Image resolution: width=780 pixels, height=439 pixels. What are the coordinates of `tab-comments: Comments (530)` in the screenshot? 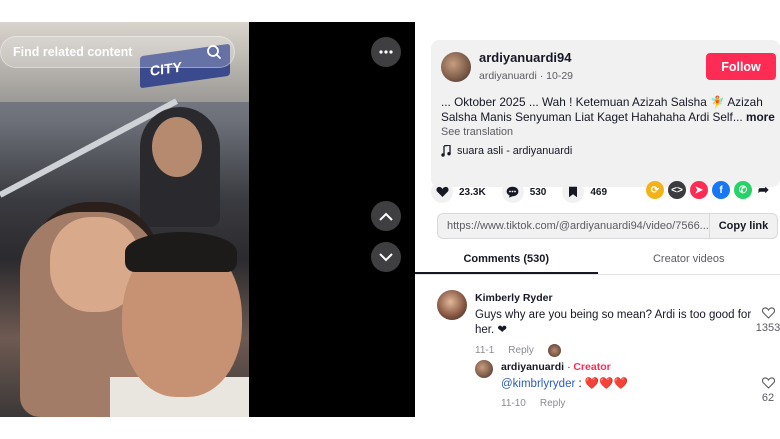 It's located at (506, 260).